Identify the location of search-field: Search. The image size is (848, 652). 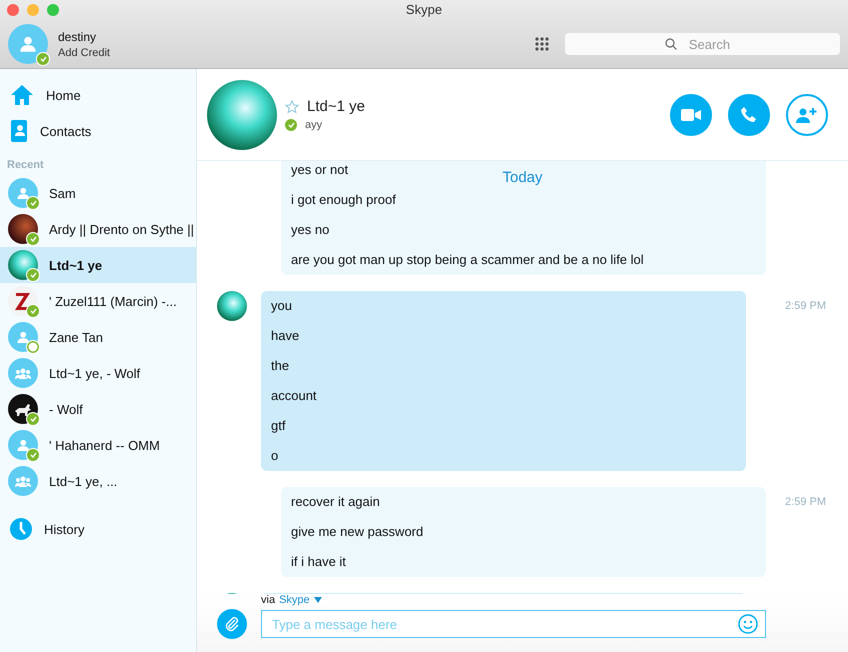
(702, 44).